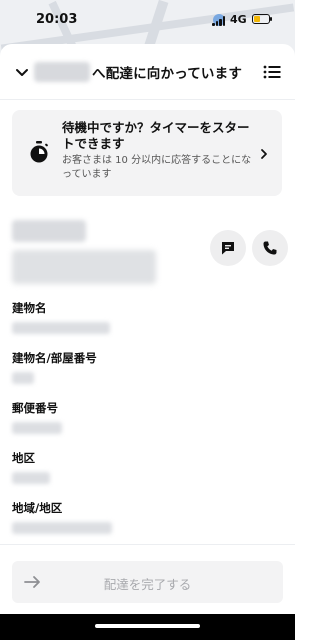 This screenshot has height=640, width=320. What do you see at coordinates (142, 467) in the screenshot?
I see `field-district: 地区` at bounding box center [142, 467].